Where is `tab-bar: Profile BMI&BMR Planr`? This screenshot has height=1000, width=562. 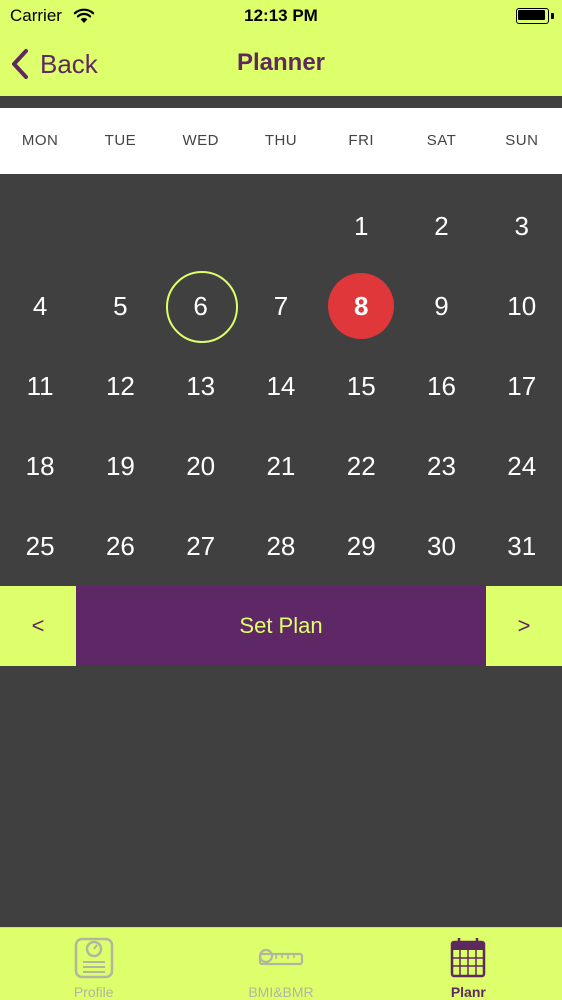
tab-bar: Profile BMI&BMR Planr is located at coordinates (281, 963).